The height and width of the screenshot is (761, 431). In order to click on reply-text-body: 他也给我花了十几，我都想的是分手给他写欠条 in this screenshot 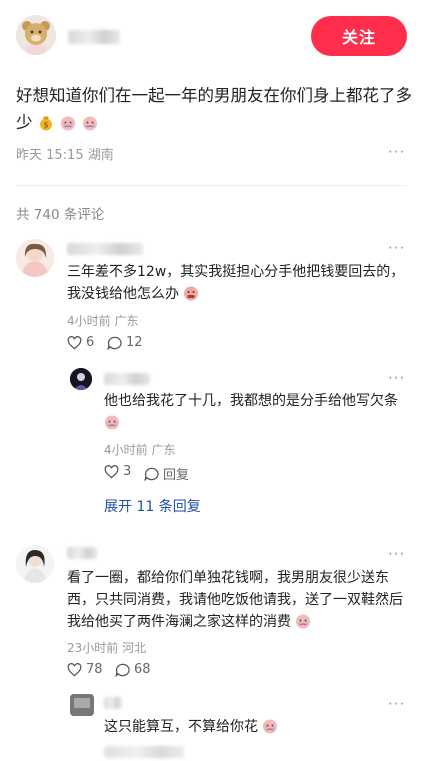, I will do `click(251, 401)`.